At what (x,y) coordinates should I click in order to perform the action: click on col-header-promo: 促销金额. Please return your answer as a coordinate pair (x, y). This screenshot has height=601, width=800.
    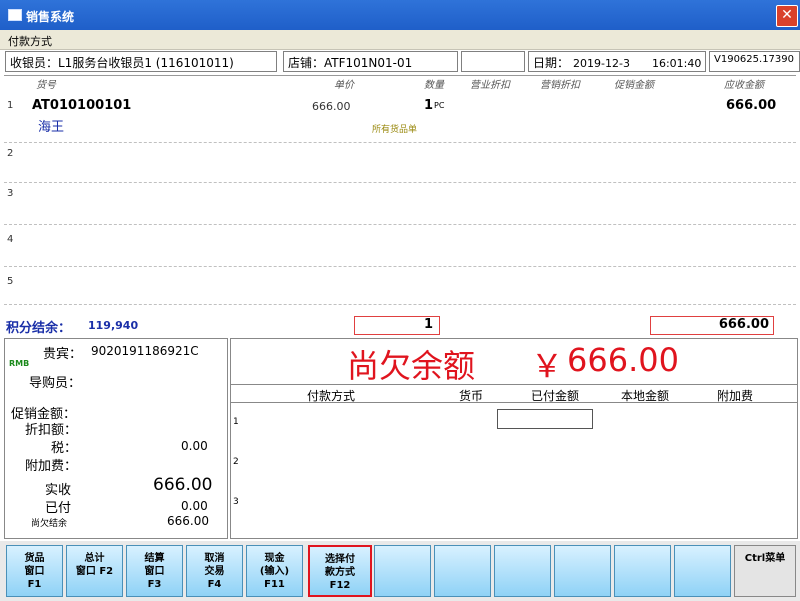
    Looking at the image, I should click on (634, 85).